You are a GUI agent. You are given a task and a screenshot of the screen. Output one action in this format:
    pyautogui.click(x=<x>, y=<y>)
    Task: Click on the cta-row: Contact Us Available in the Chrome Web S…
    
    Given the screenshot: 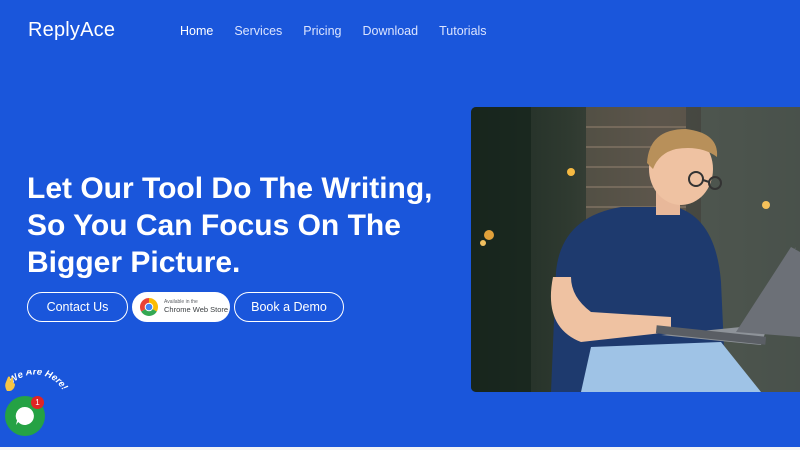 What is the action you would take?
    pyautogui.click(x=185, y=307)
    